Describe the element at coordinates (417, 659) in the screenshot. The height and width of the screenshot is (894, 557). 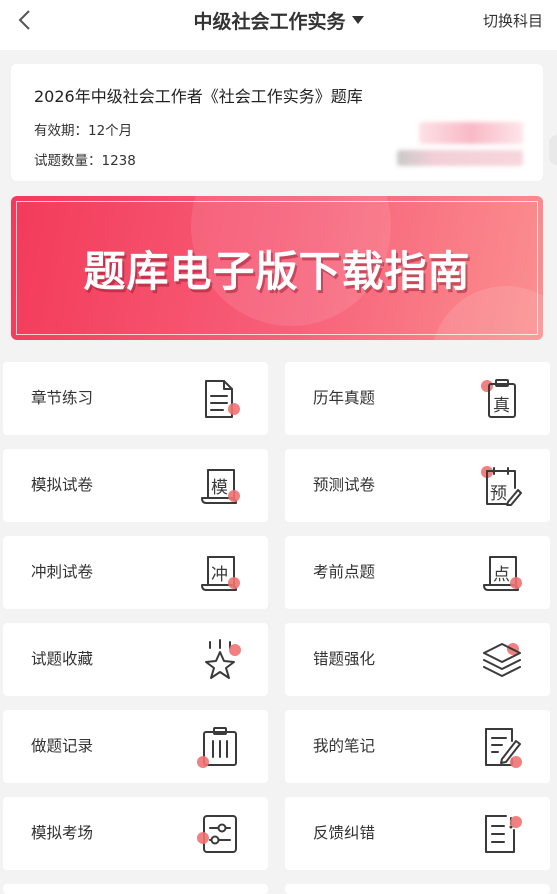
I see `mistakes-review-tile: 错题强化` at that location.